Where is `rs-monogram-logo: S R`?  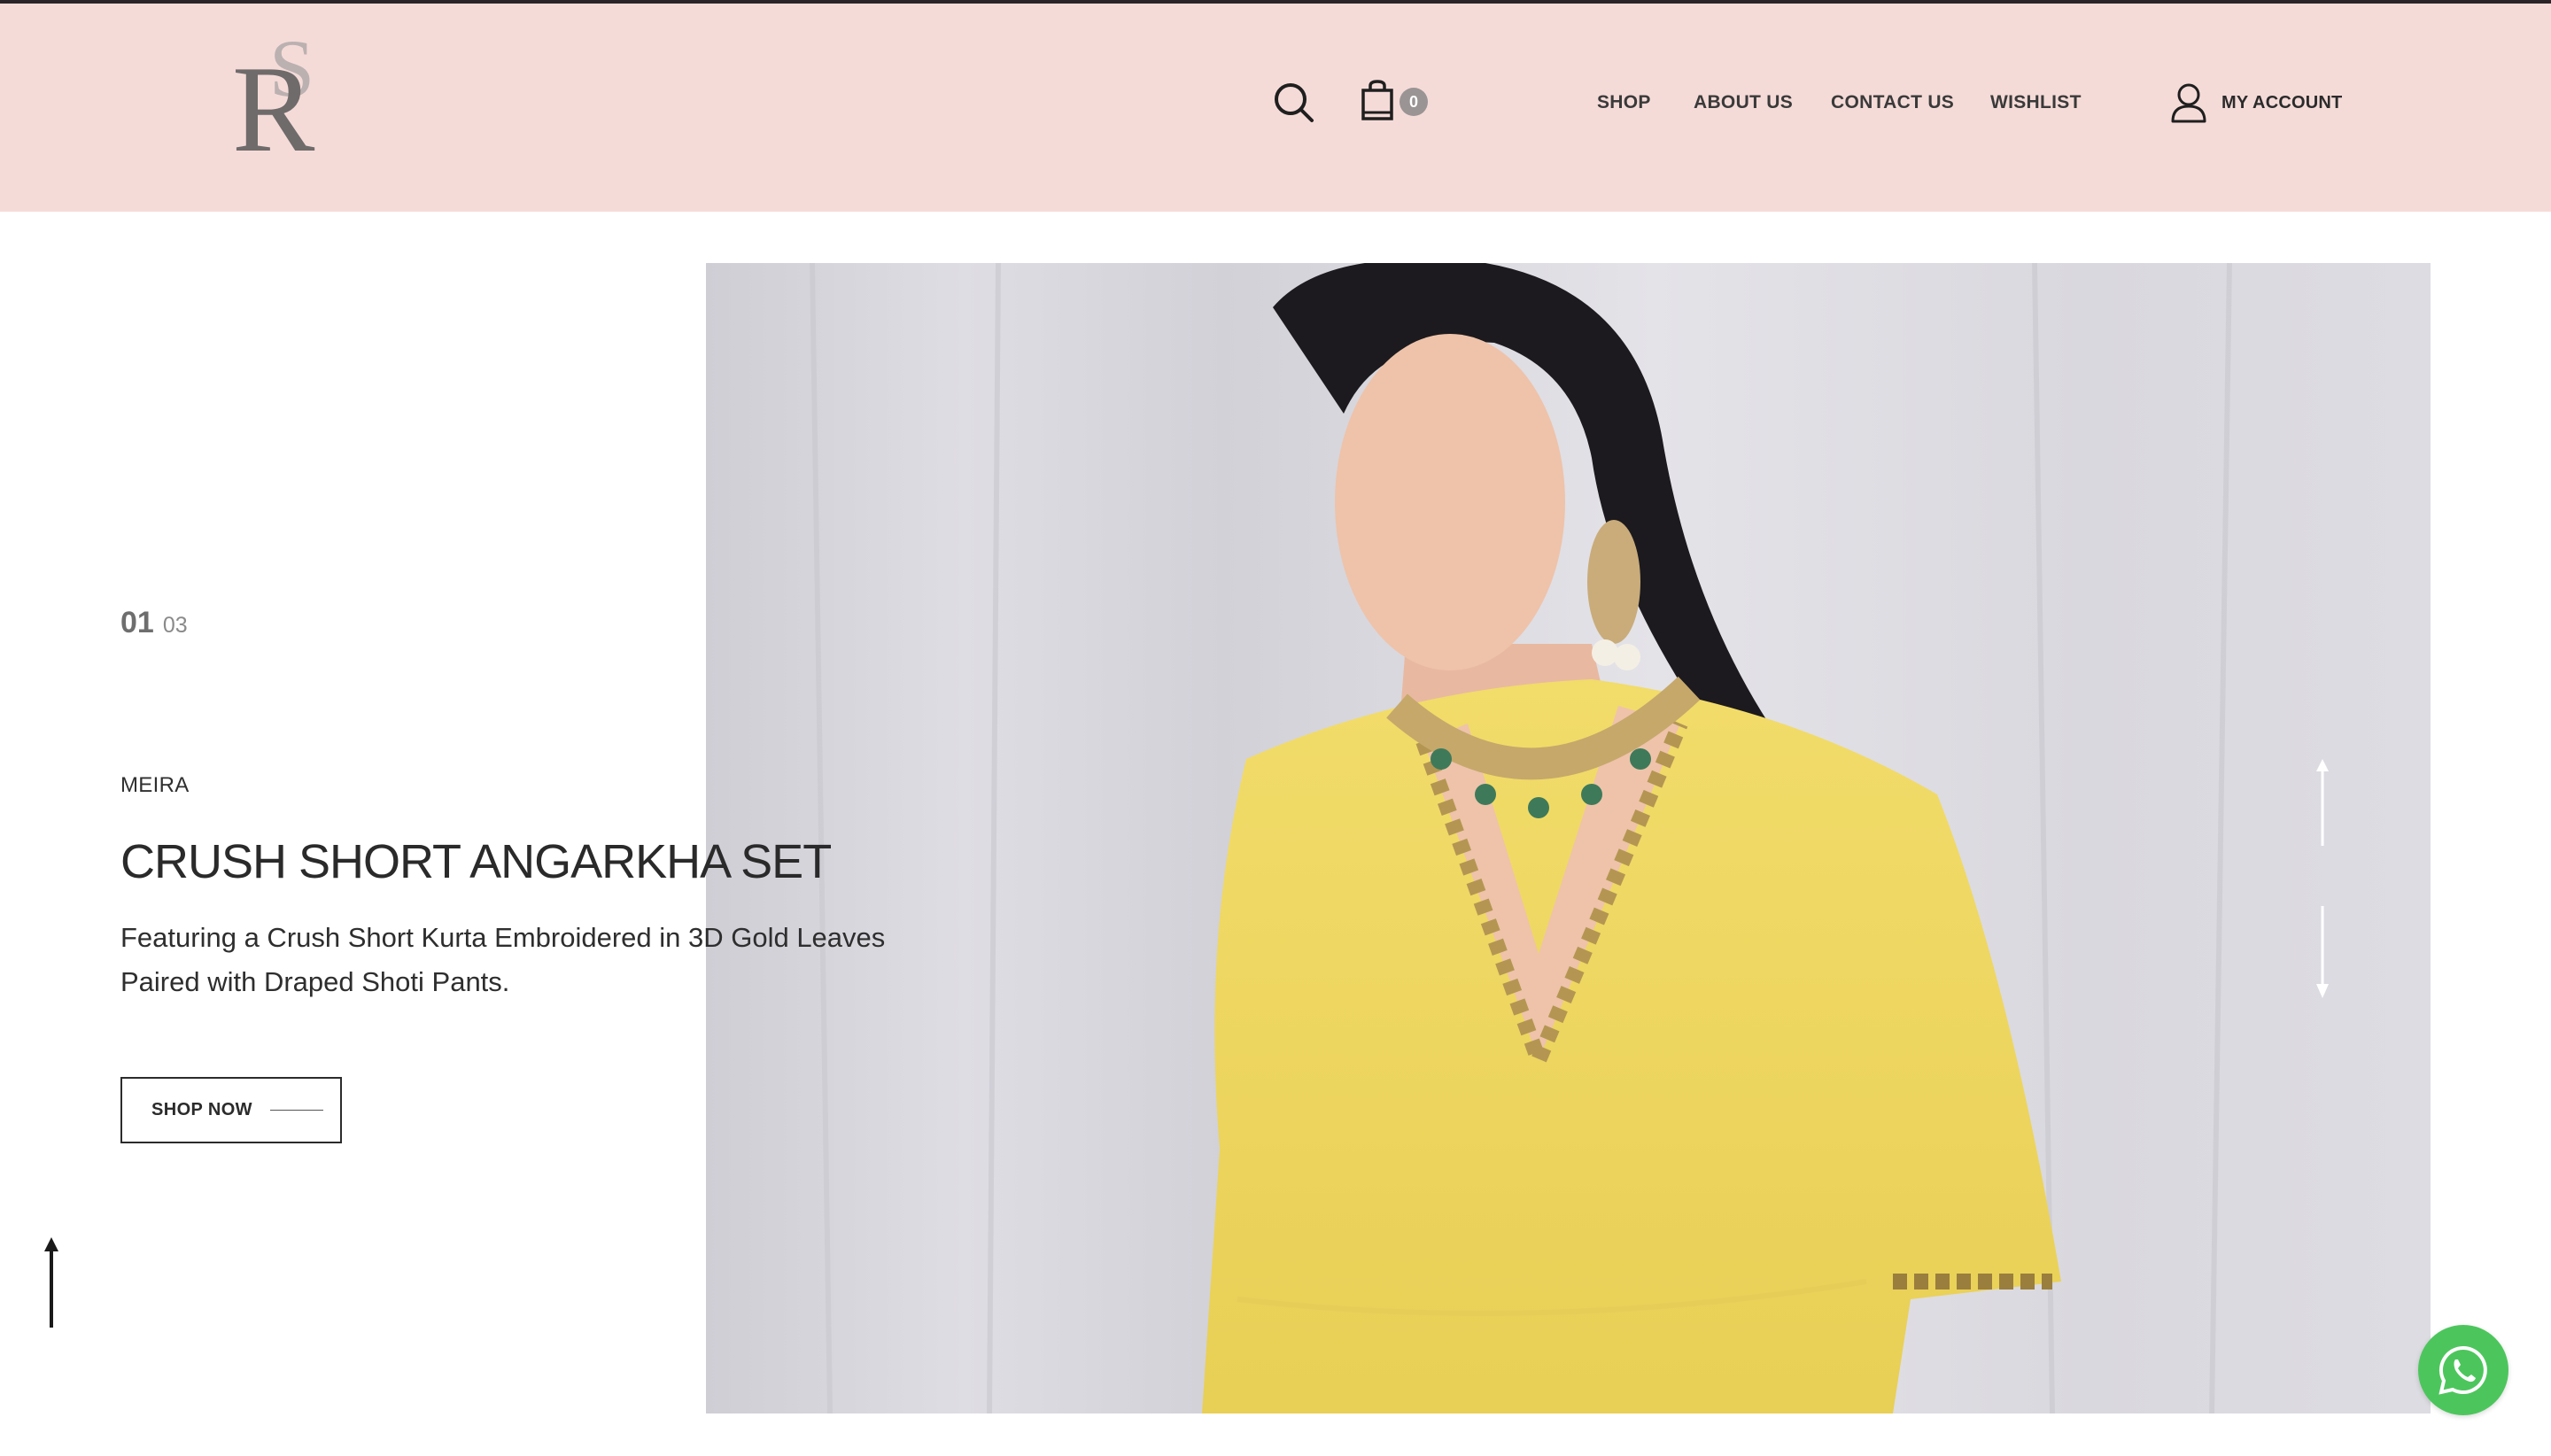 rs-monogram-logo: S R is located at coordinates (281, 98).